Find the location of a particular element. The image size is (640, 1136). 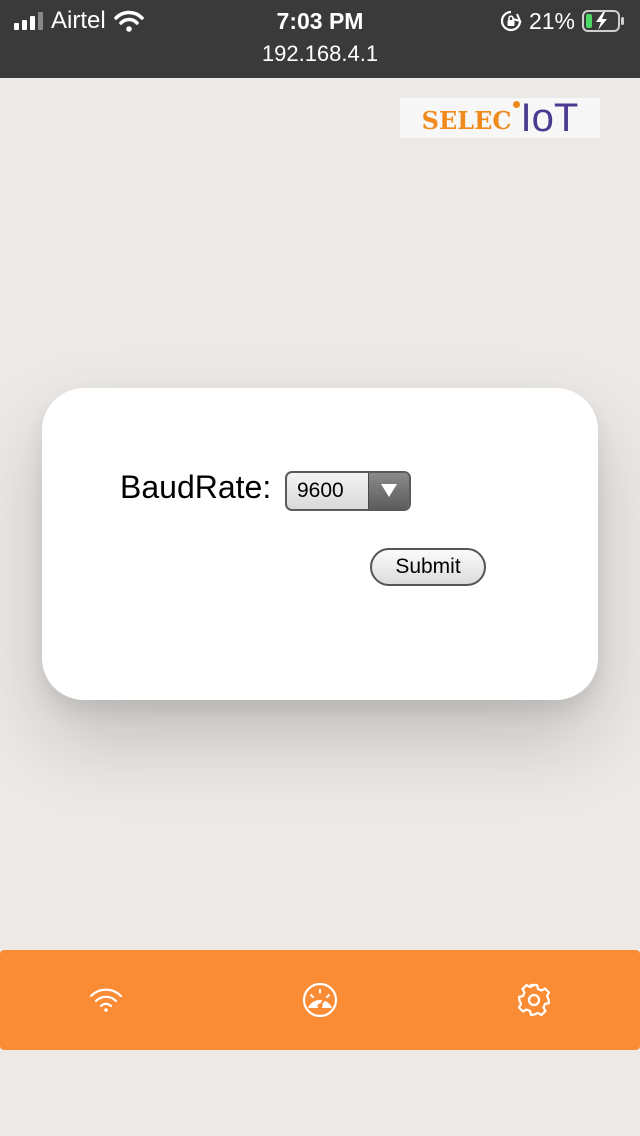

bottom-tab-bar is located at coordinates (320, 1000).